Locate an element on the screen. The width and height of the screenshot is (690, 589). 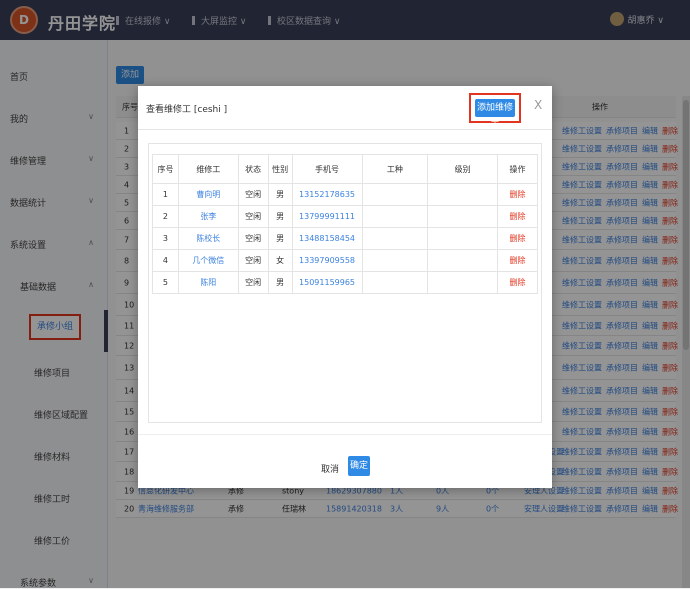
cell-no: 4 is located at coordinates (165, 260).